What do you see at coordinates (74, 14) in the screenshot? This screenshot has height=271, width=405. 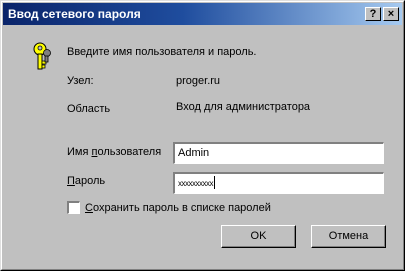 I see `window-title: Ввод сетевого пароля` at bounding box center [74, 14].